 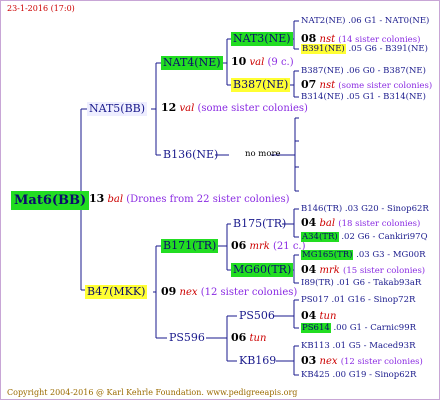 I want to click on node-nat5: NAT5(BB), so click(x=117, y=109).